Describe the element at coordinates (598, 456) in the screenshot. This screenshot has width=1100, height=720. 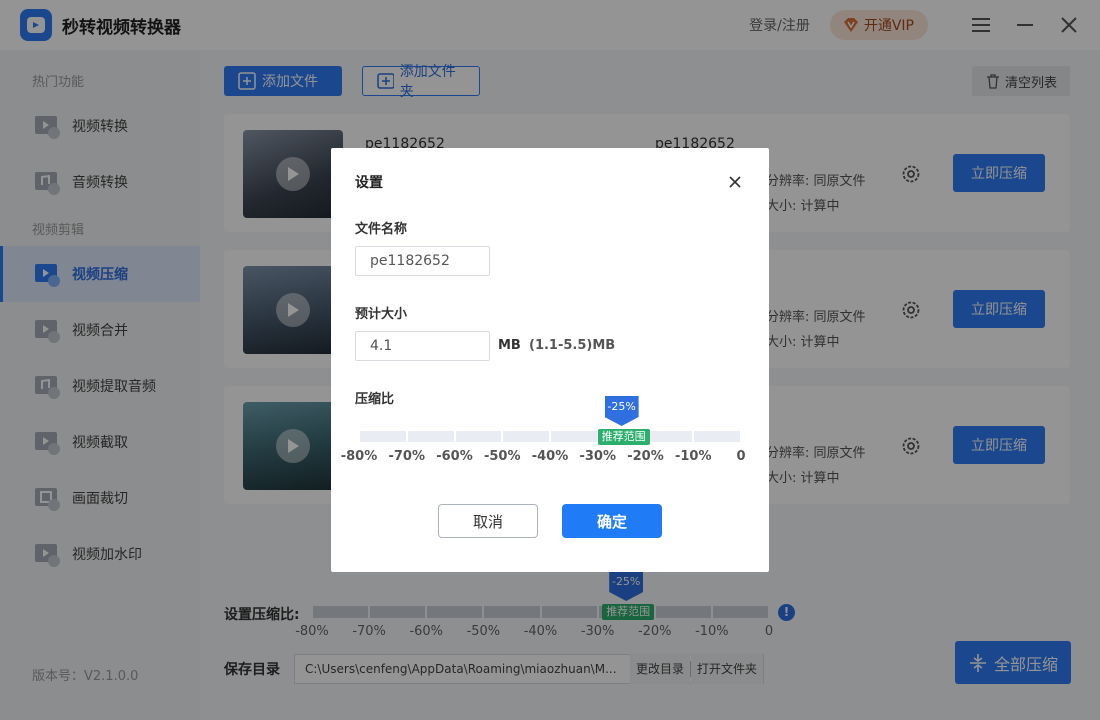
I see `slider-tick-label: -30%` at that location.